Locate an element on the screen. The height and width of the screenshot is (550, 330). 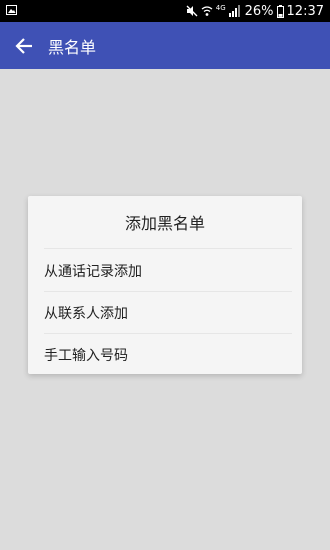
battery-icon is located at coordinates (280, 11).